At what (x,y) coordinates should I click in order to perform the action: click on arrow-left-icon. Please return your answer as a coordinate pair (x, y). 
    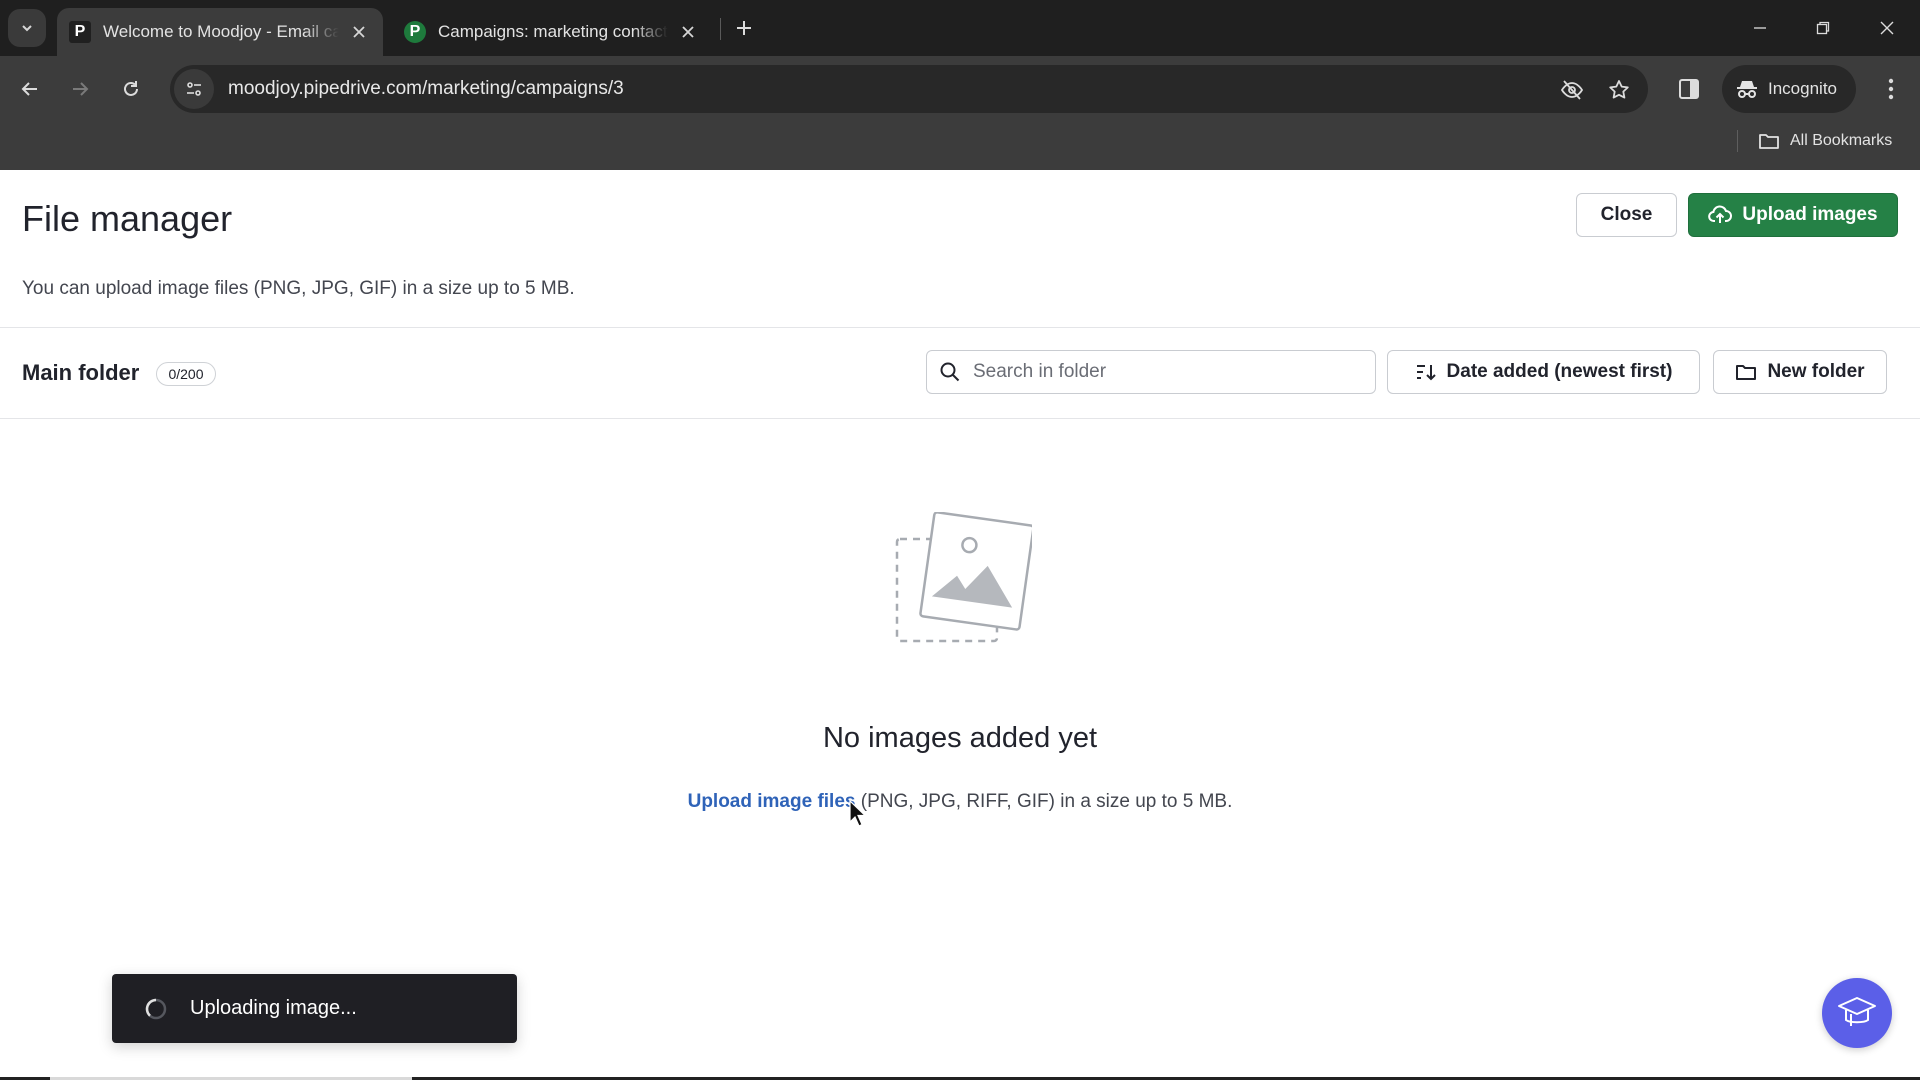
    Looking at the image, I should click on (29, 89).